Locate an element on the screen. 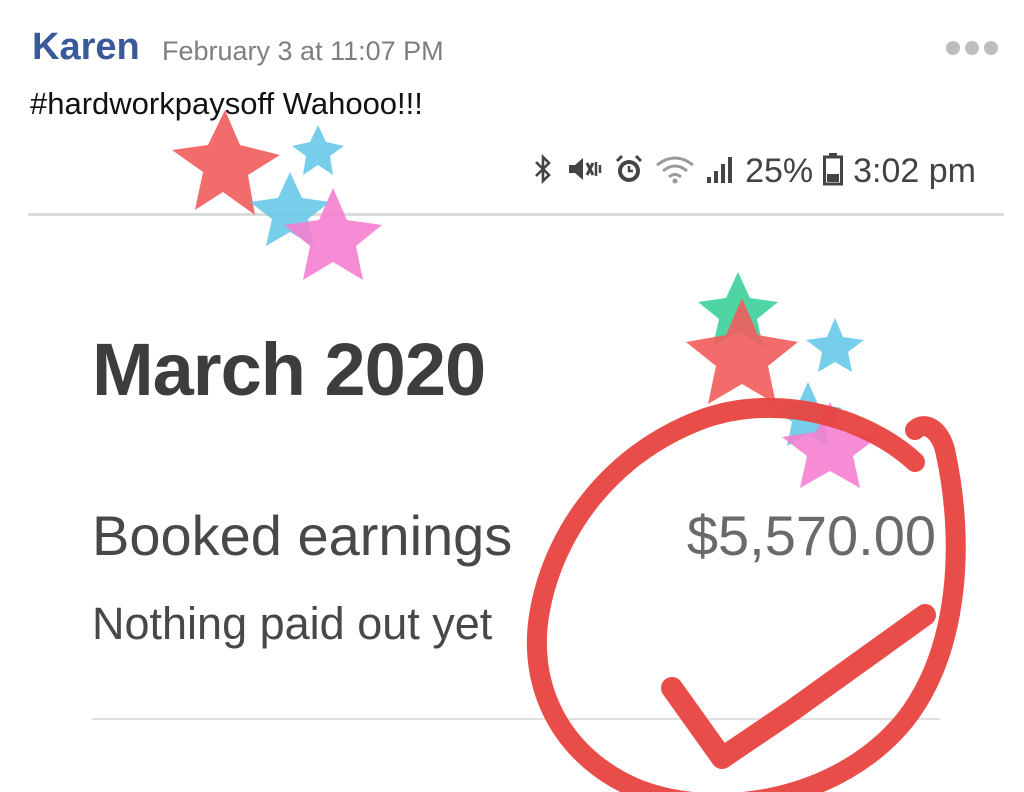  bluetooth-icon is located at coordinates (543, 171).